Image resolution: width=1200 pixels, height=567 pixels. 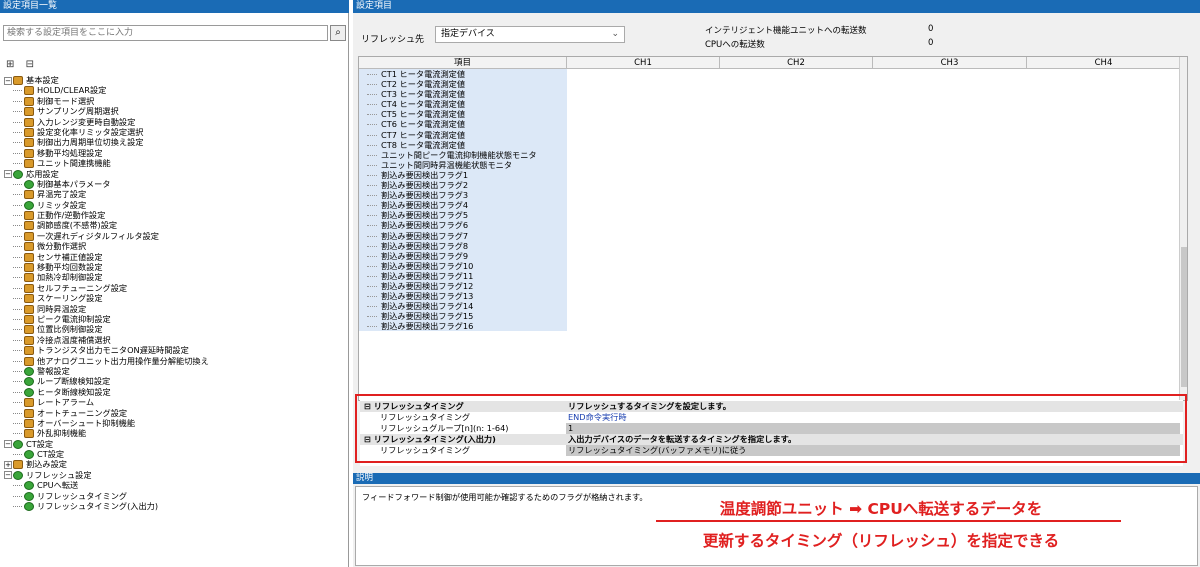 What do you see at coordinates (176, 444) in the screenshot?
I see `tree-item: − CT設定` at bounding box center [176, 444].